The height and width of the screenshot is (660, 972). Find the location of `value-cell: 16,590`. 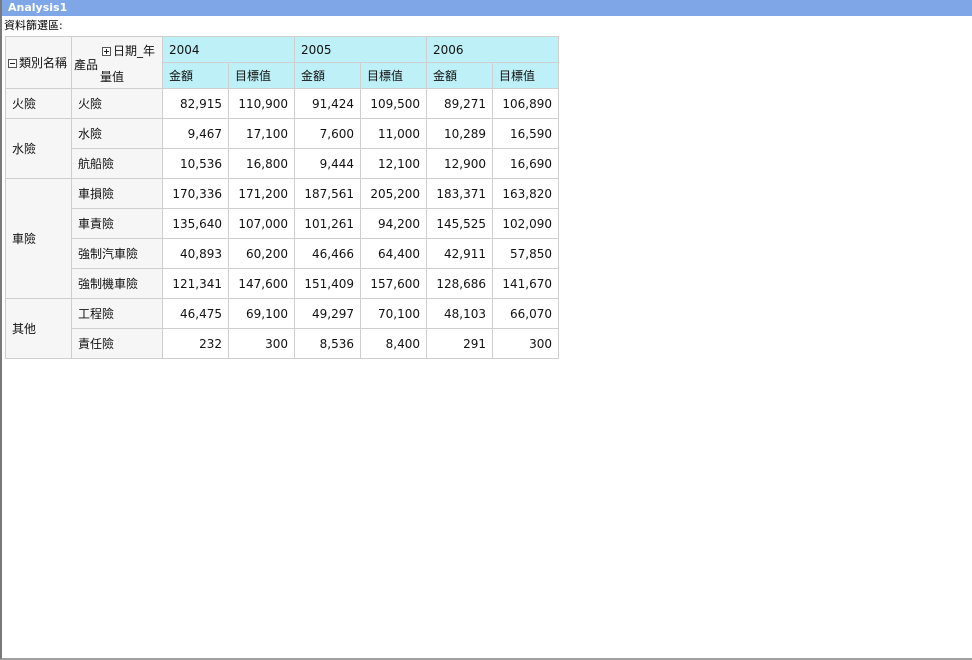

value-cell: 16,590 is located at coordinates (525, 133).